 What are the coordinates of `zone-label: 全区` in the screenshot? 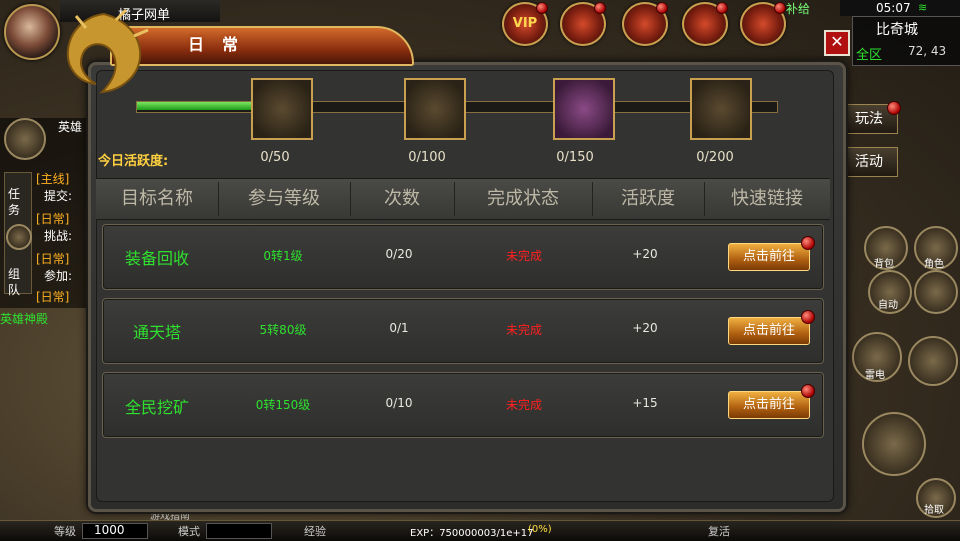 It's located at (869, 55).